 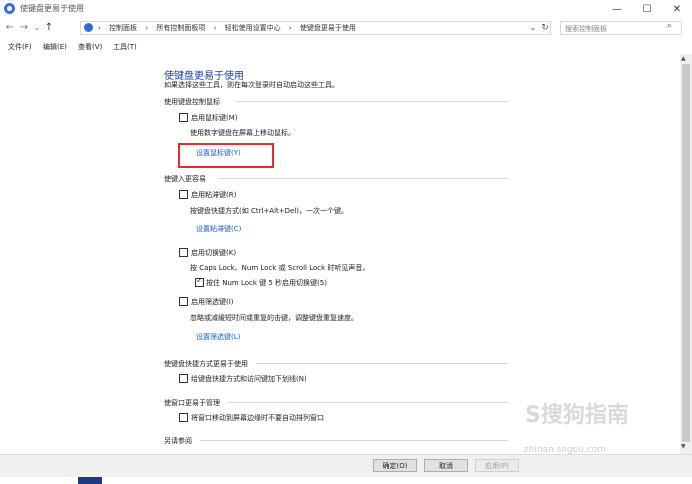 What do you see at coordinates (218, 337) in the screenshot?
I see `setup-filter-keys-link: 设置筛选键(L)` at bounding box center [218, 337].